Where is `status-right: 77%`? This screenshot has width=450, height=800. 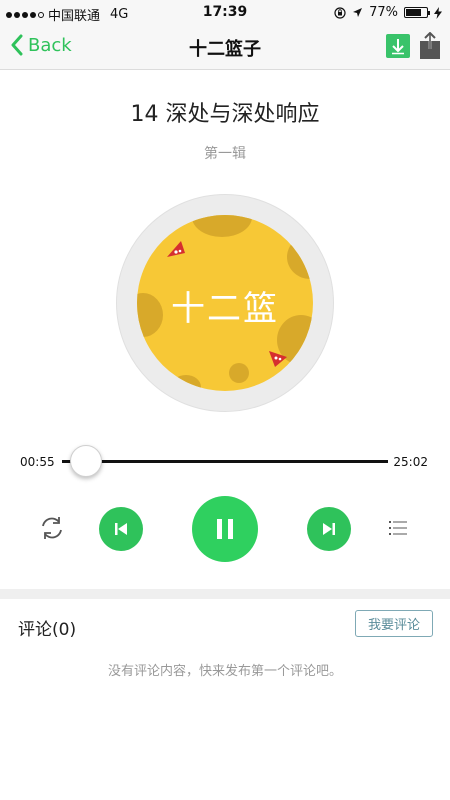
status-right: 77% is located at coordinates (388, 12).